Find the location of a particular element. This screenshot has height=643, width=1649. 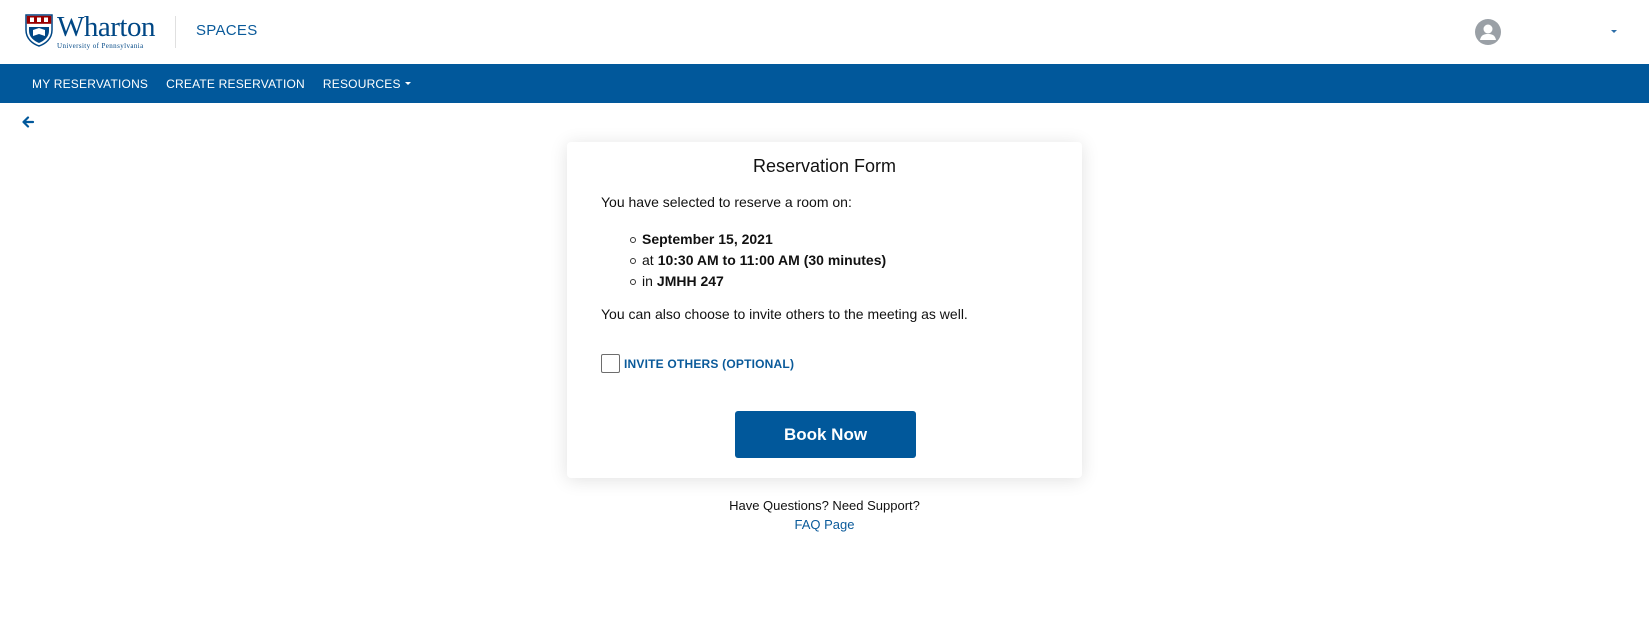

nav-create-reservation-label: CREATE RESERVATION is located at coordinates (235, 83).